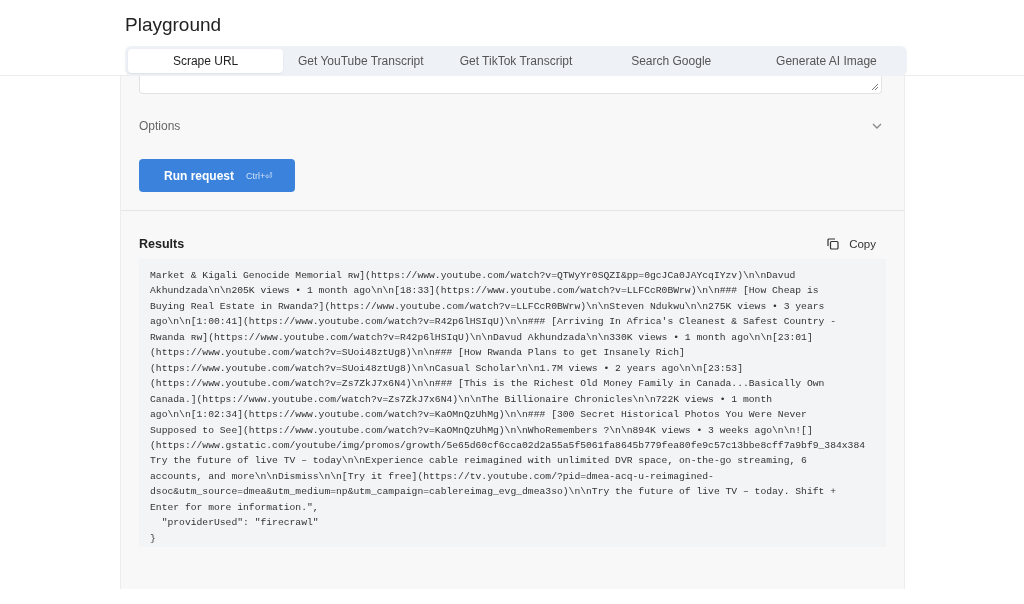 The image size is (1024, 604). Describe the element at coordinates (851, 244) in the screenshot. I see `copy-button: Copy` at that location.